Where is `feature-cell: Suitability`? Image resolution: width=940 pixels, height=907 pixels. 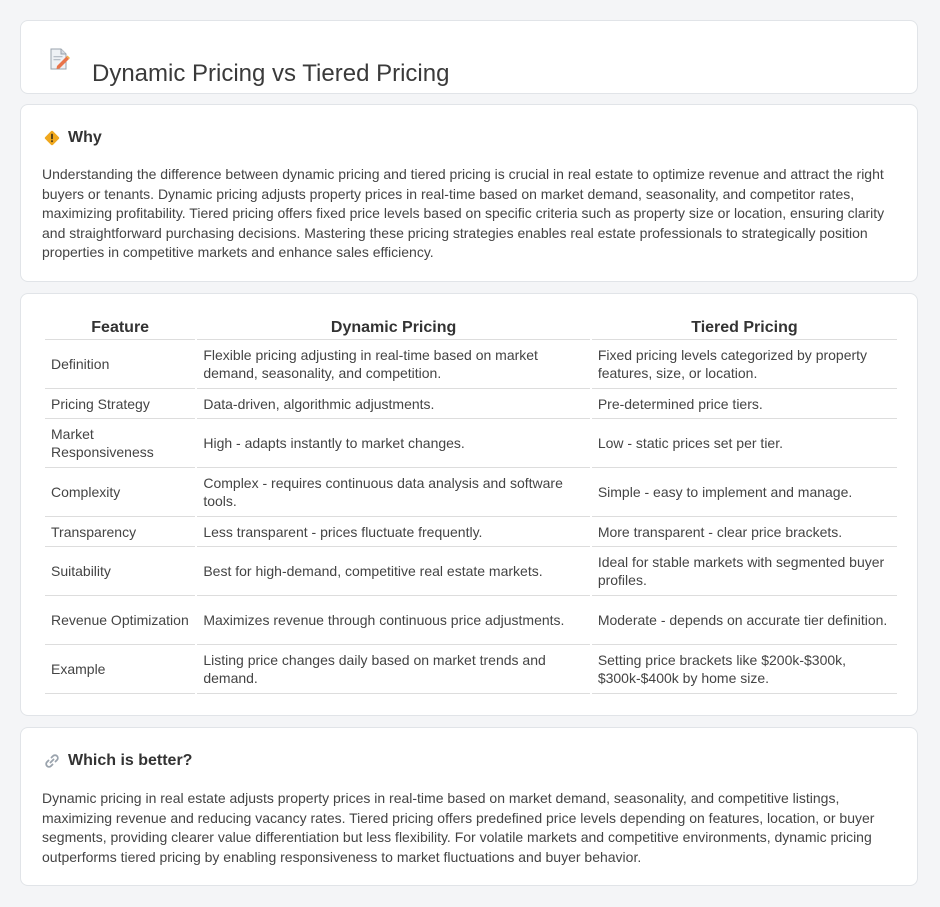
feature-cell: Suitability is located at coordinates (120, 571).